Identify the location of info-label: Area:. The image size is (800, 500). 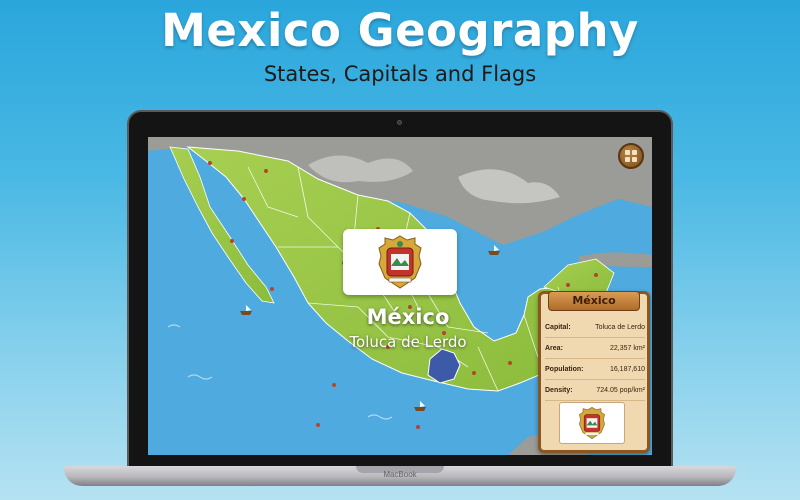
(554, 348).